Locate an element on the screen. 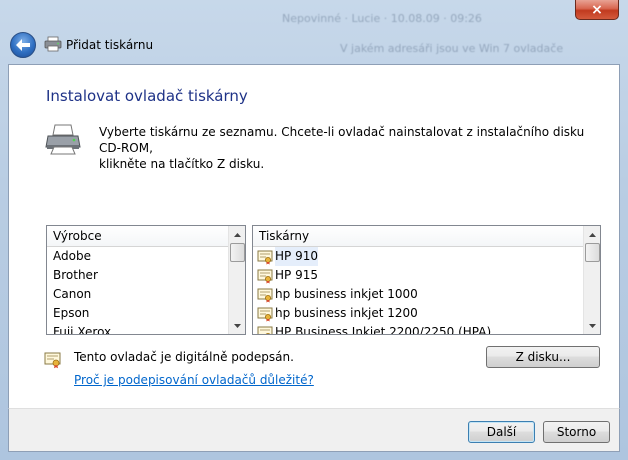 The width and height of the screenshot is (628, 460). instructions-line: klikněte na tlačítko Z disku. is located at coordinates (182, 164).